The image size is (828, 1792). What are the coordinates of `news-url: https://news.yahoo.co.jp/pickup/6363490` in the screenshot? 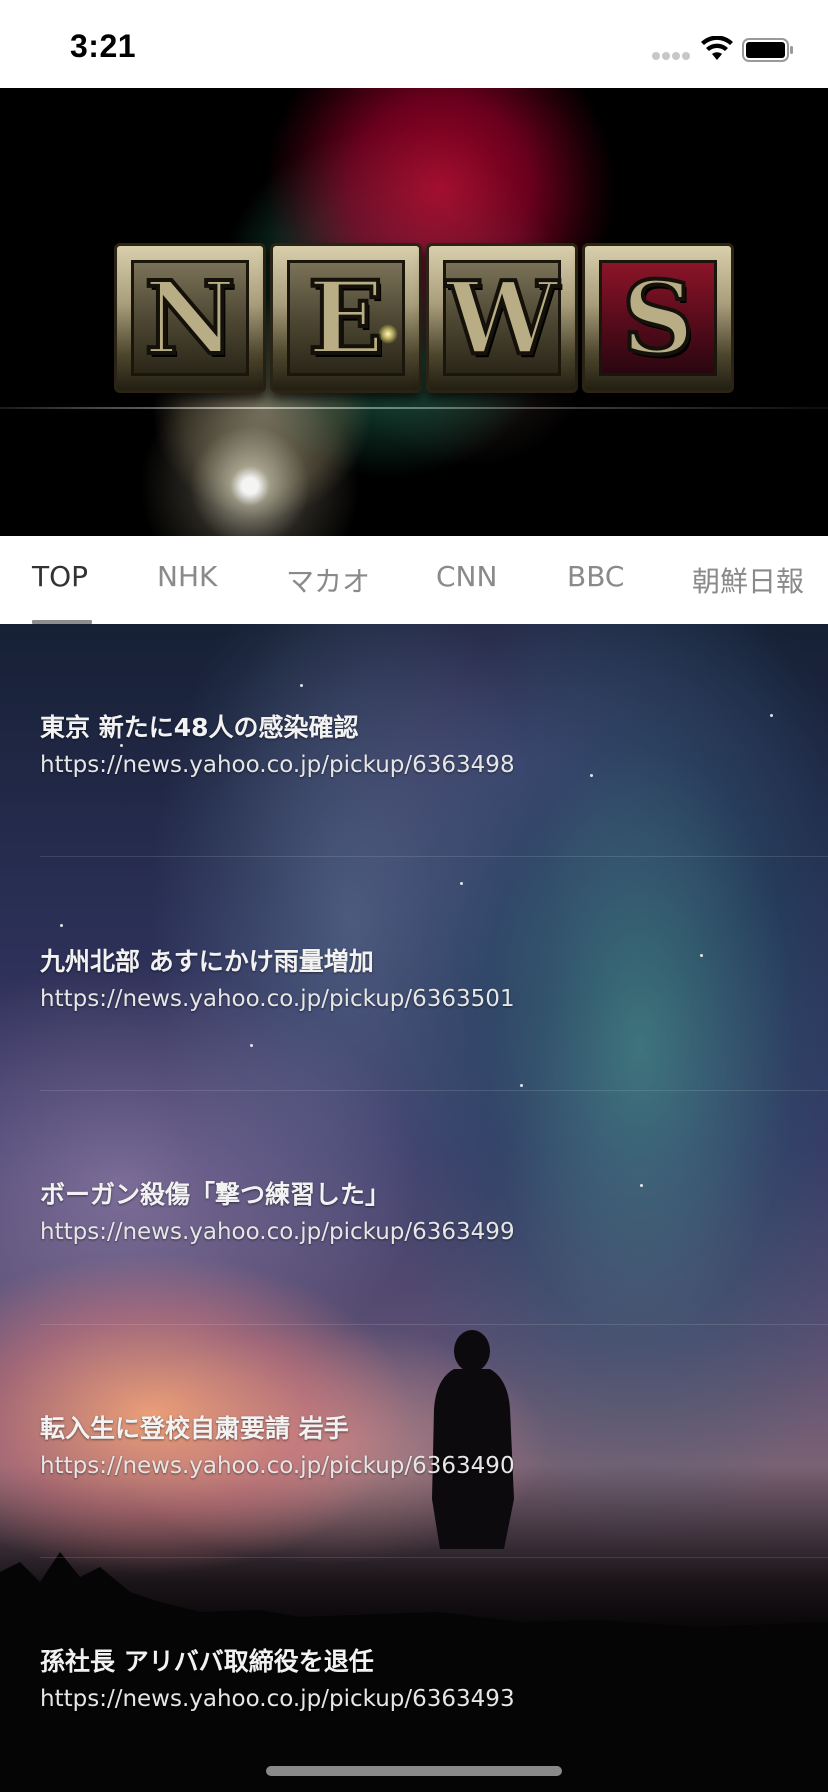 It's located at (420, 1466).